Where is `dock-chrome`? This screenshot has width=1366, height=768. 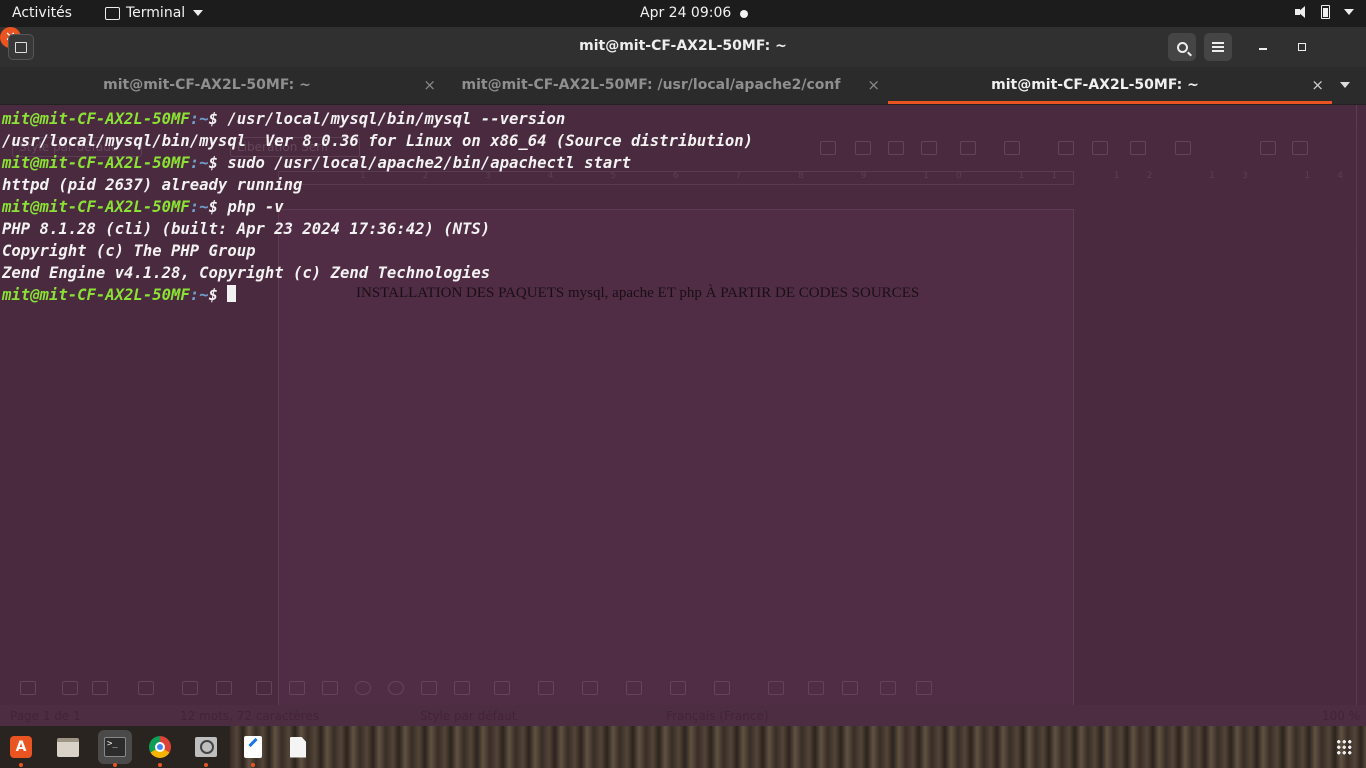 dock-chrome is located at coordinates (160, 748).